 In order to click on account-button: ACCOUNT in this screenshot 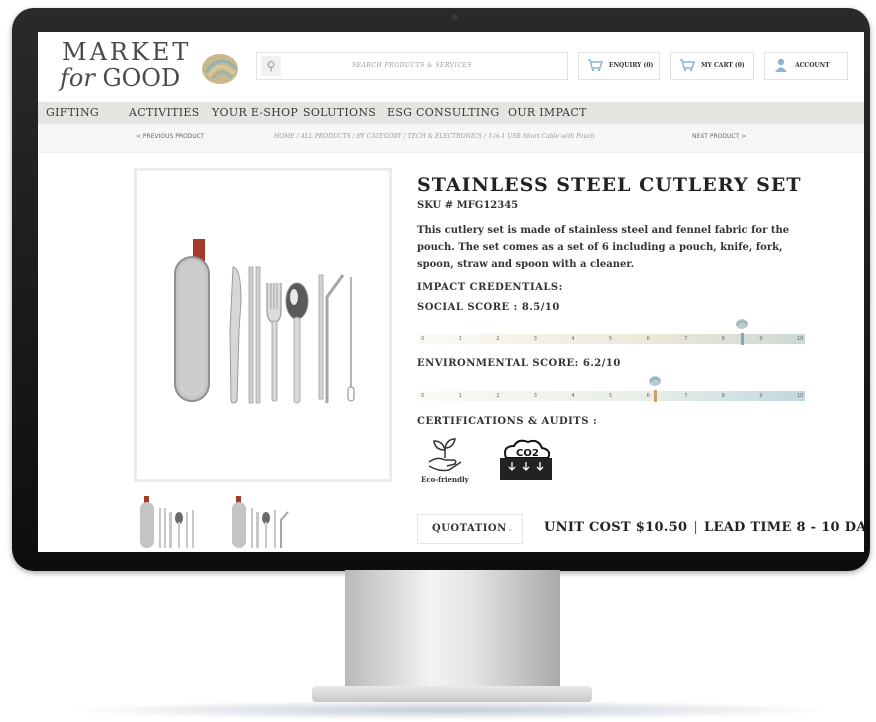, I will do `click(806, 66)`.